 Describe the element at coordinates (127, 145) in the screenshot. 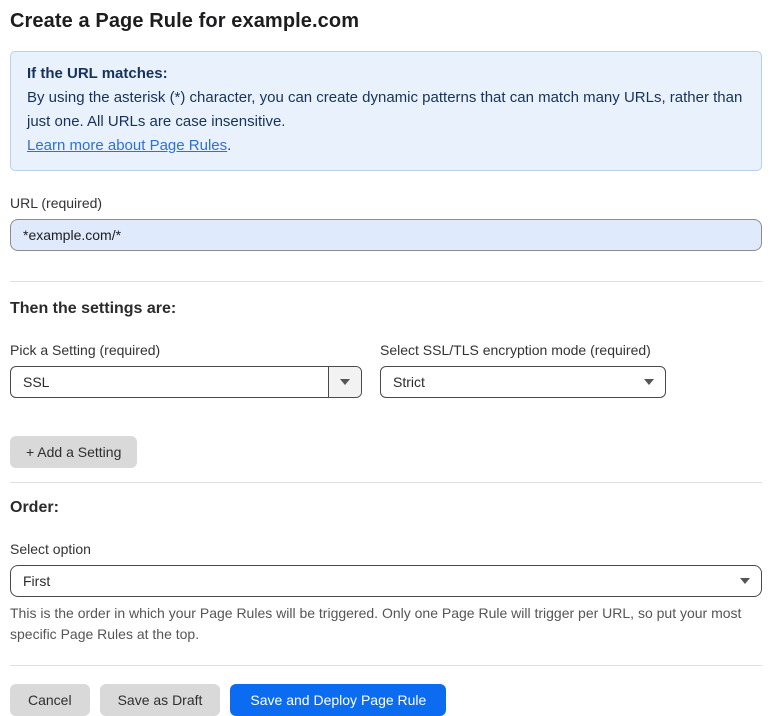

I see `learn-more-link: Learn more about Page Rules` at that location.